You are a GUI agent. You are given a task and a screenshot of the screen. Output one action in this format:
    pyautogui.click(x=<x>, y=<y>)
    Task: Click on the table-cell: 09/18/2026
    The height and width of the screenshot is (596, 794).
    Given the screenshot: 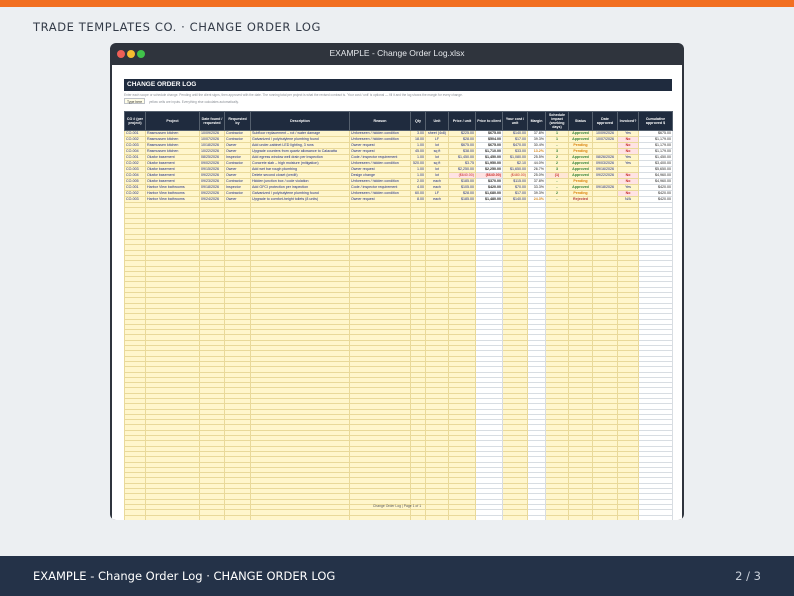 What is the action you would take?
    pyautogui.click(x=605, y=187)
    